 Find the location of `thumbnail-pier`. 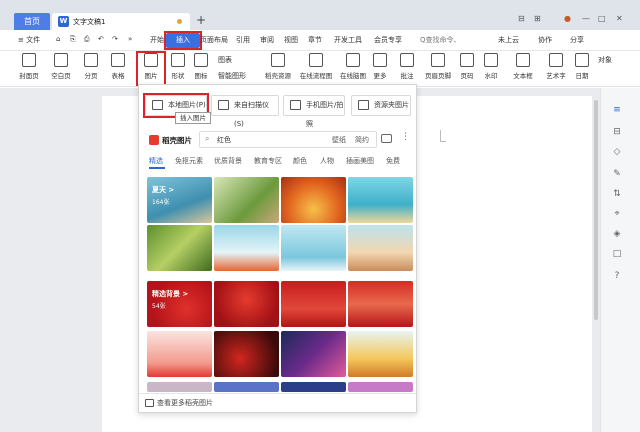

thumbnail-pier is located at coordinates (313, 248).